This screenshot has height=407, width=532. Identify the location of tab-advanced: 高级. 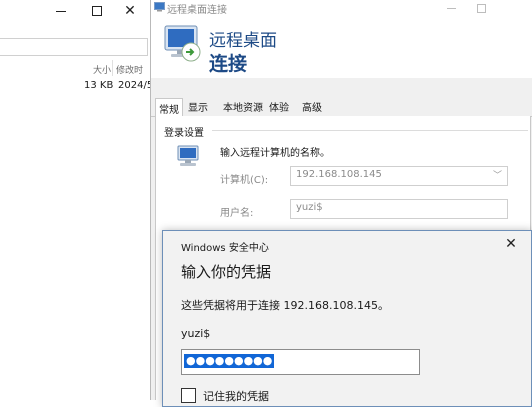
(312, 106).